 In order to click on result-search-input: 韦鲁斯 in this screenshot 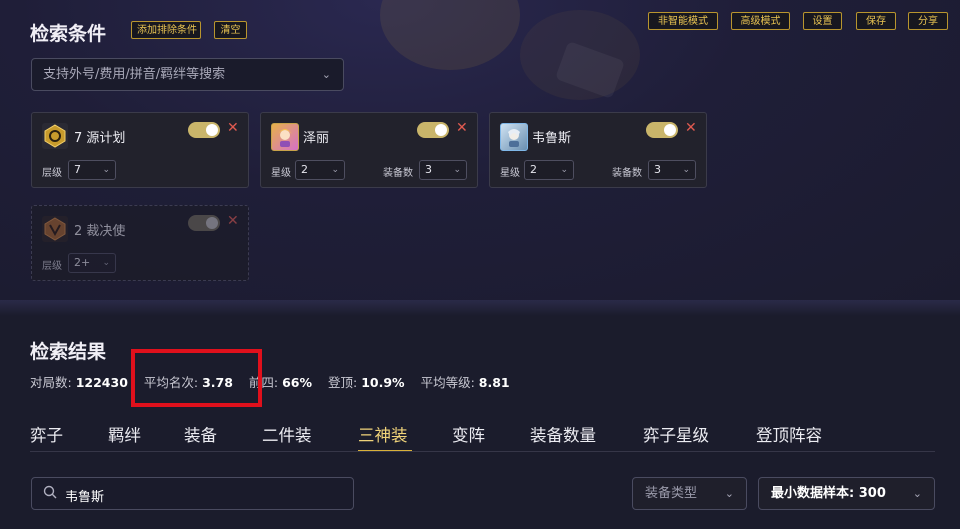, I will do `click(192, 493)`.